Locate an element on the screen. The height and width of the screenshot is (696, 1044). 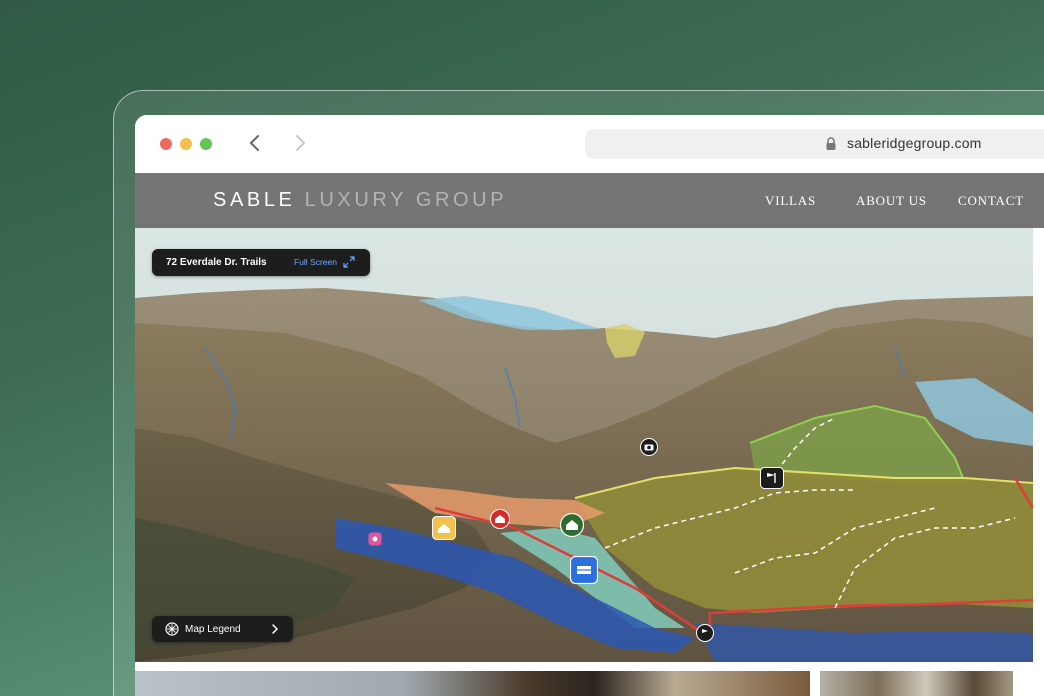
nav-villas: VILLAS is located at coordinates (790, 201).